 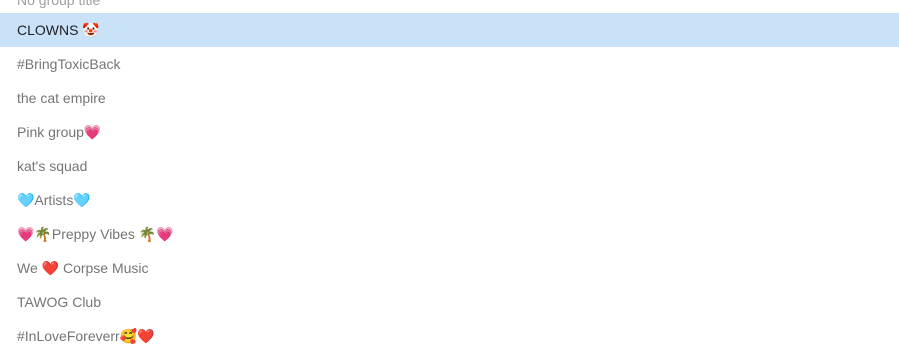 I want to click on group-name: Pink group💗, so click(x=59, y=131).